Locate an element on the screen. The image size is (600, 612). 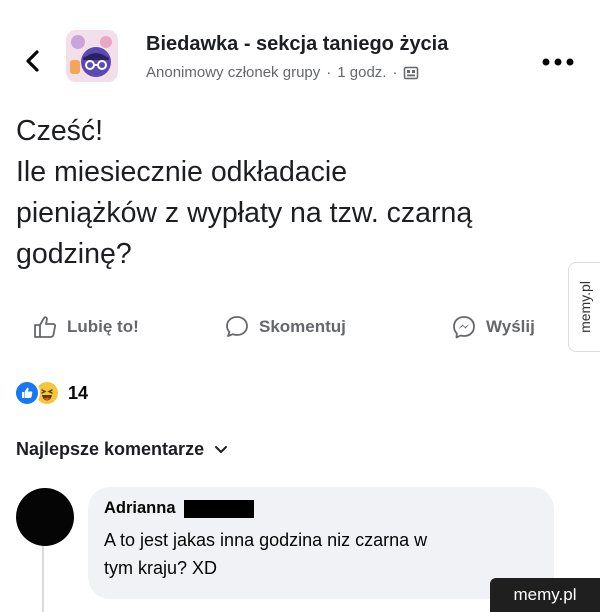
post-line: godzinę? is located at coordinates (74, 254).